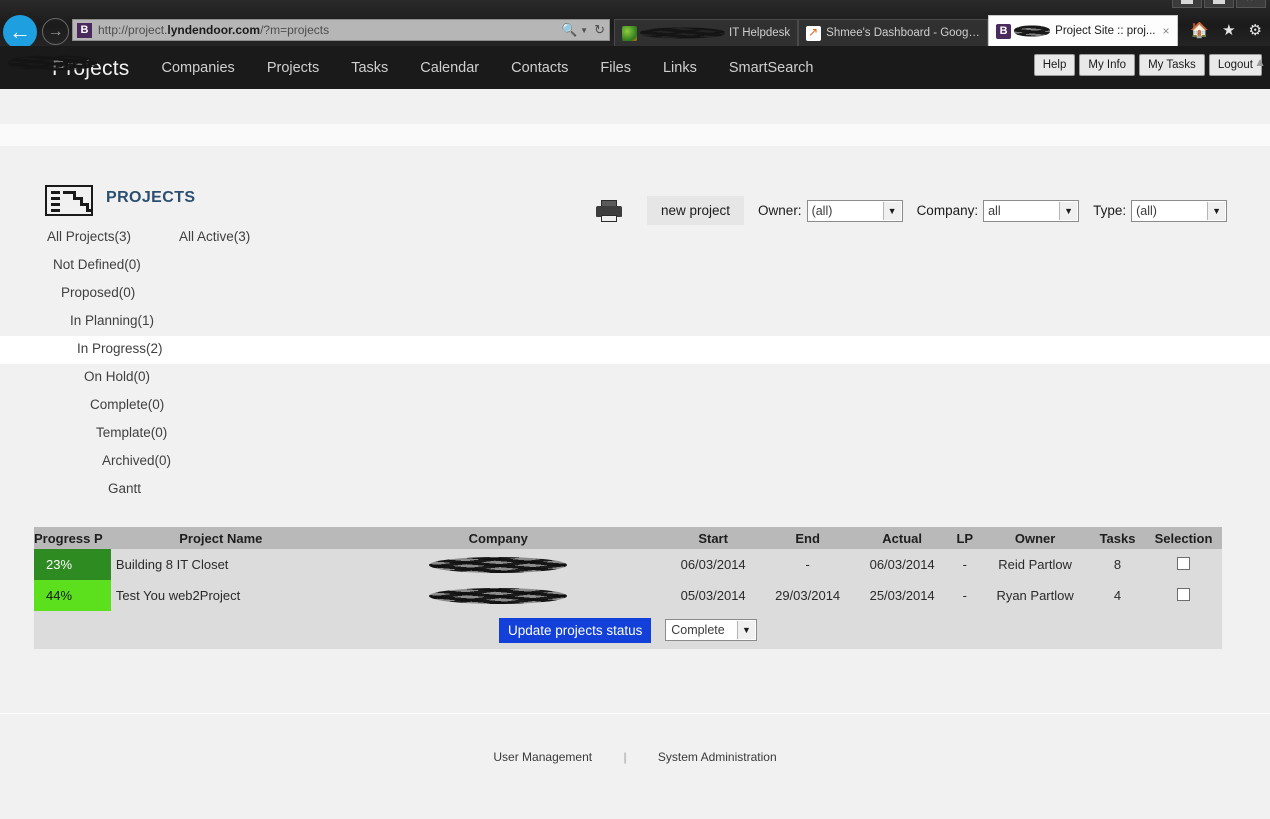 The image size is (1270, 819). I want to click on nav-item-files: Files, so click(615, 68).